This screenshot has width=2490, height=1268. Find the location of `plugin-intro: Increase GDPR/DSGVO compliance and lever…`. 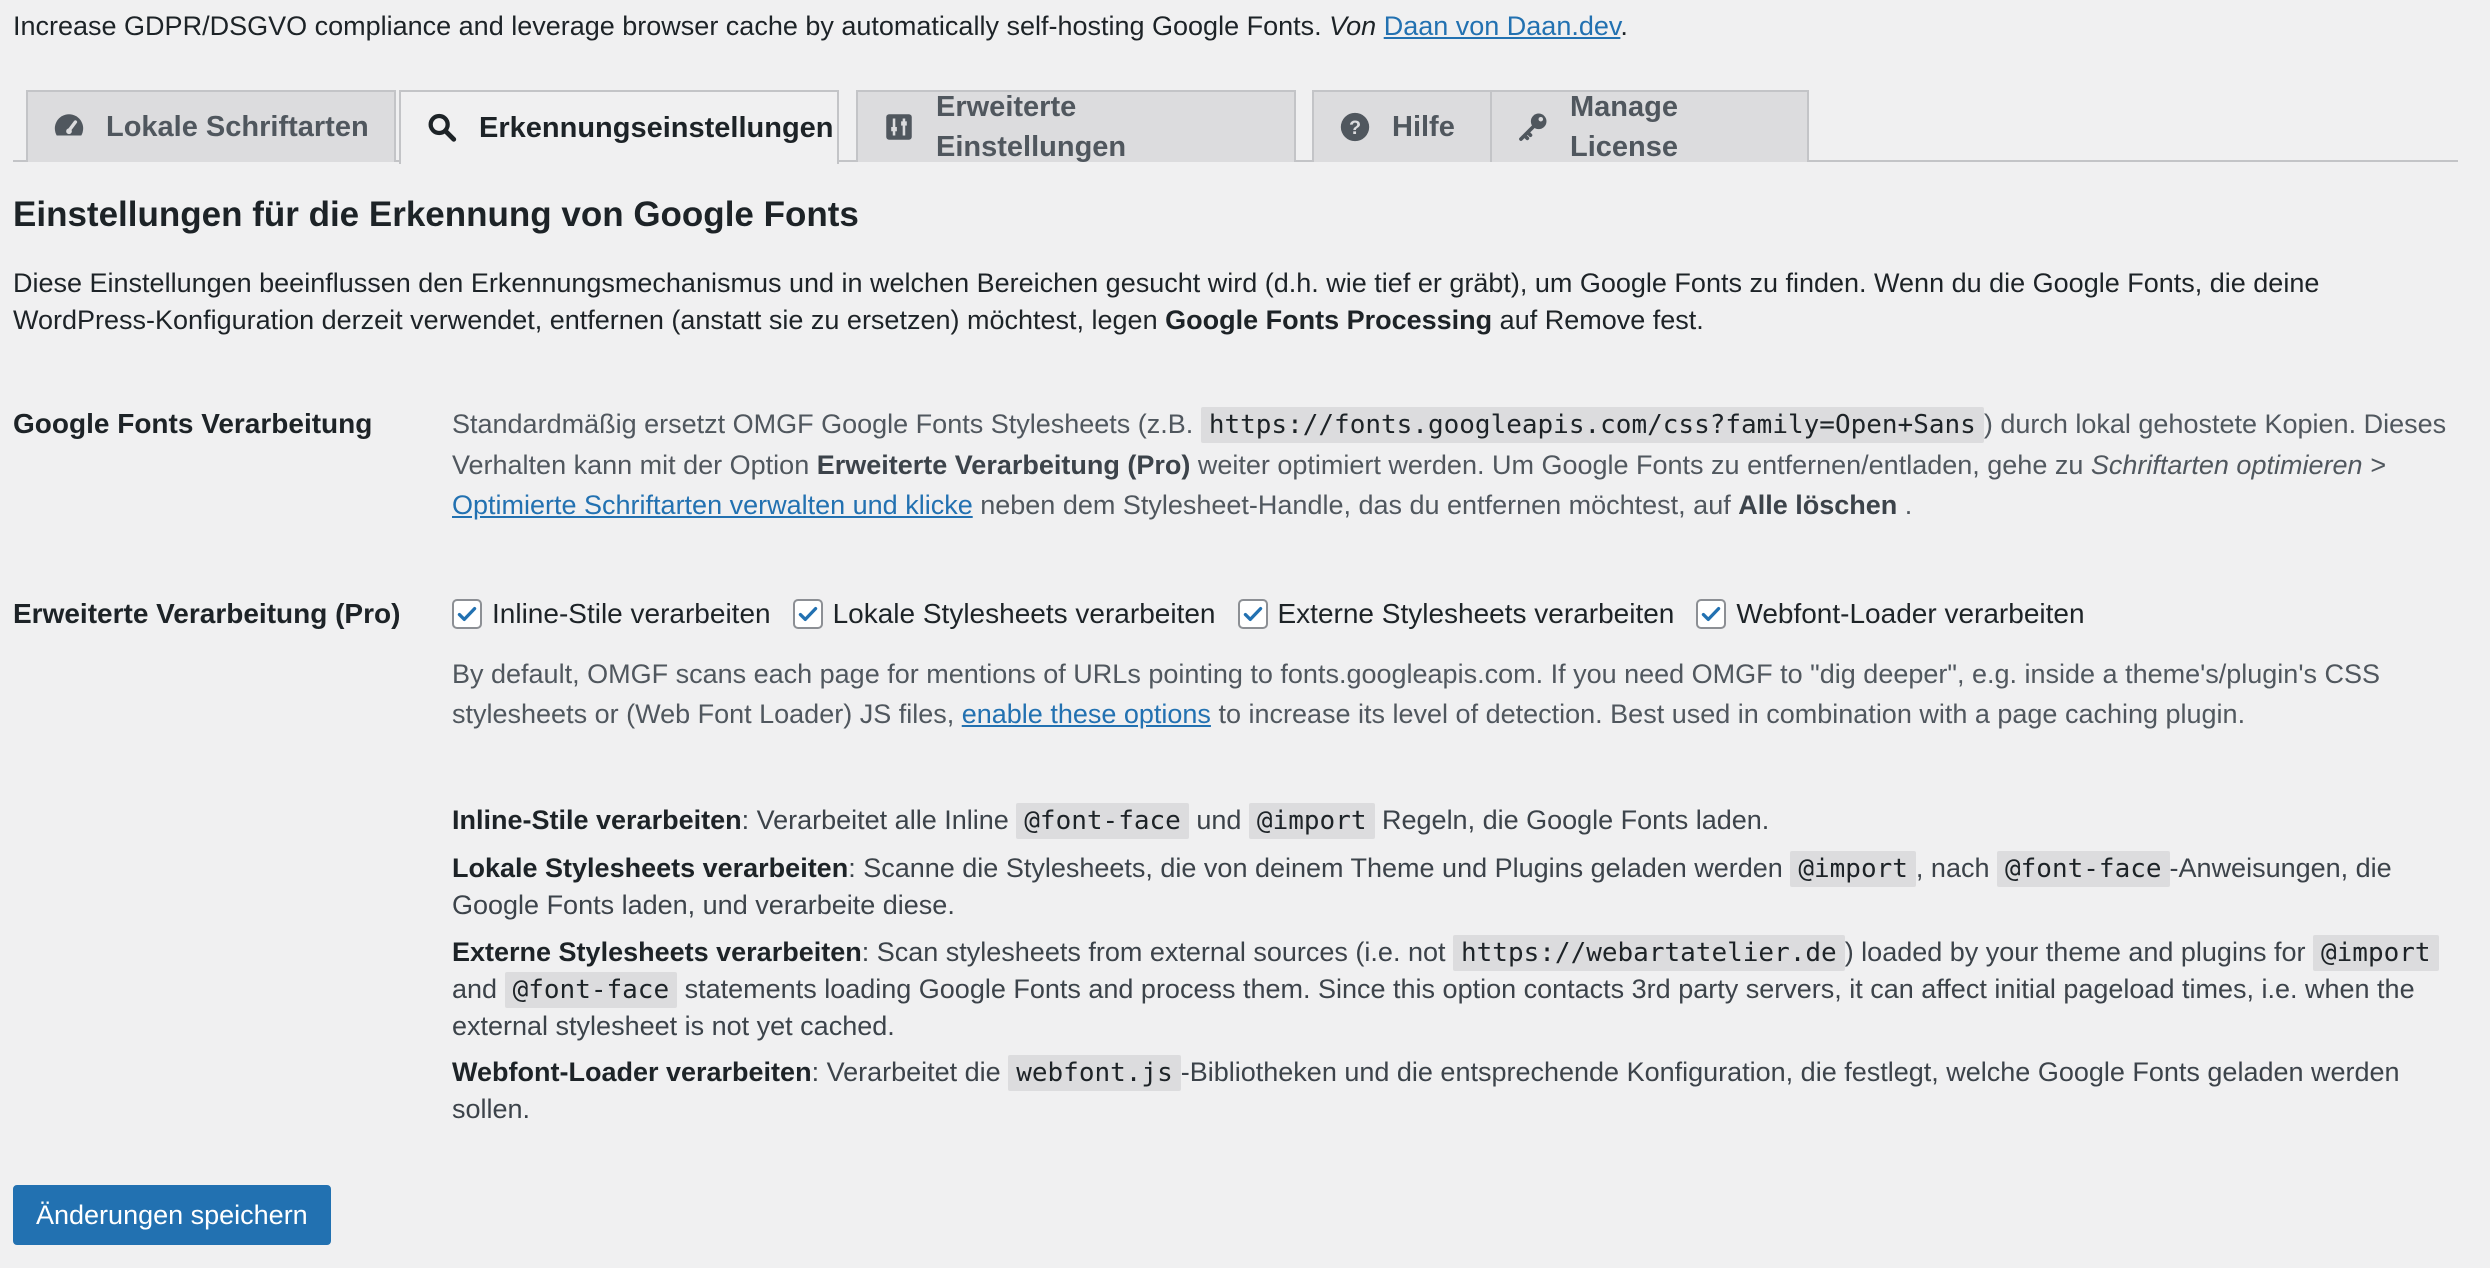

plugin-intro: Increase GDPR/DSGVO compliance and lever… is located at coordinates (820, 26).